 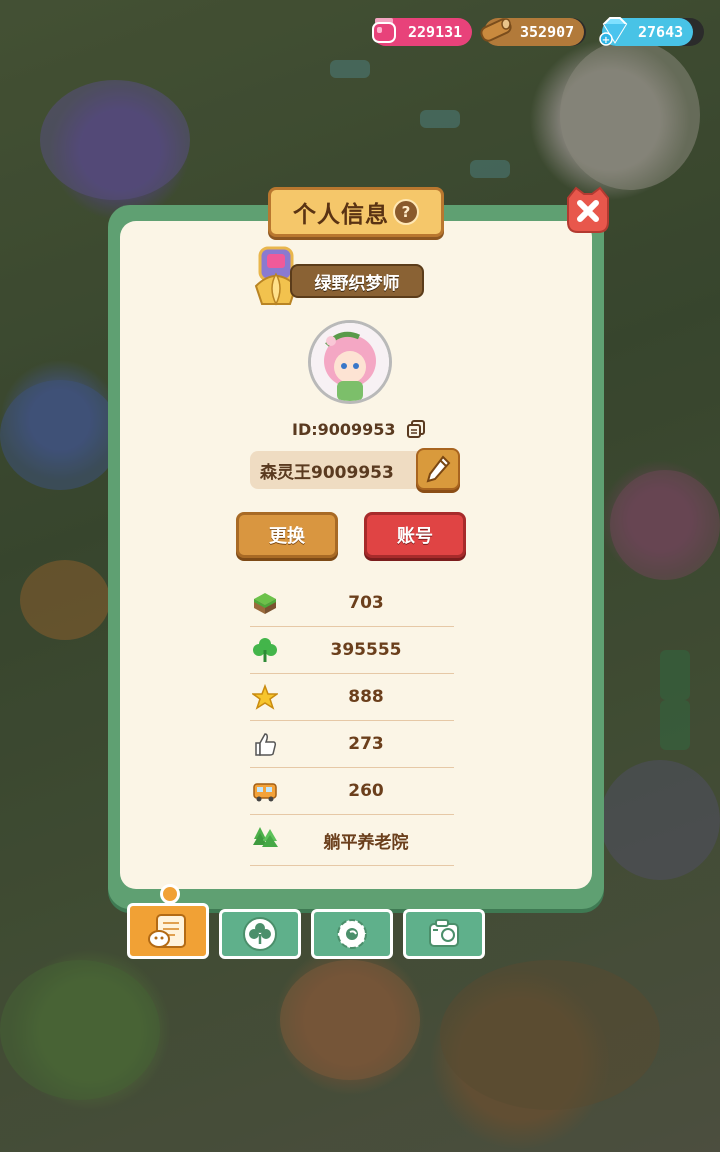 I want to click on star-icon, so click(x=265, y=696).